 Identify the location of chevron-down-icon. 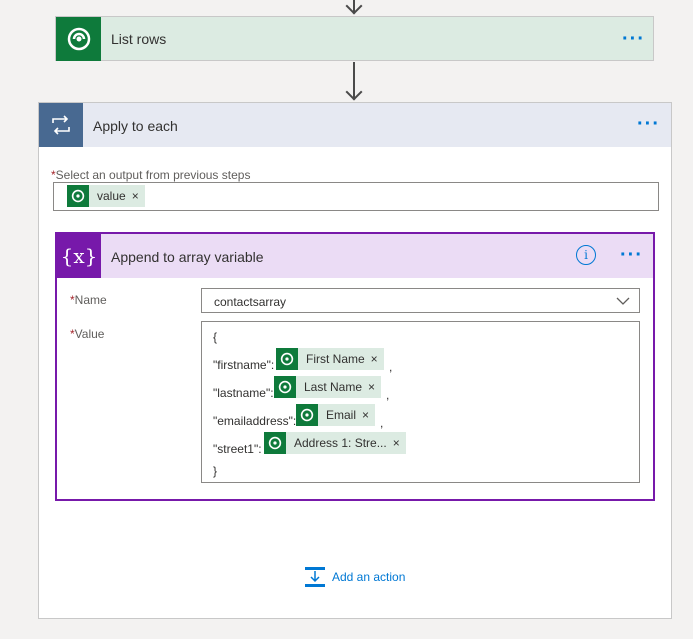
(623, 301).